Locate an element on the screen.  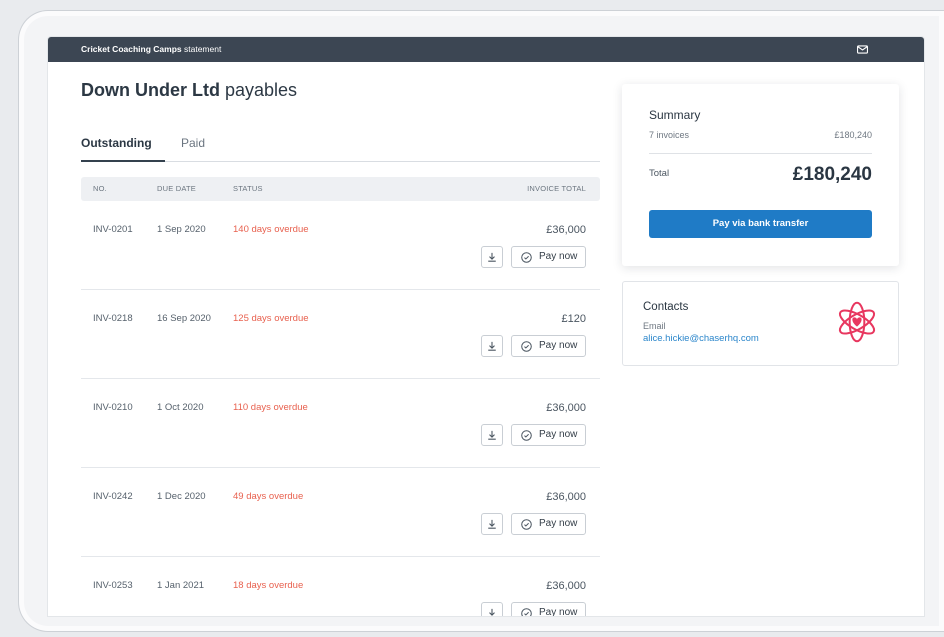
tab-outstanding: Outstanding is located at coordinates (116, 143).